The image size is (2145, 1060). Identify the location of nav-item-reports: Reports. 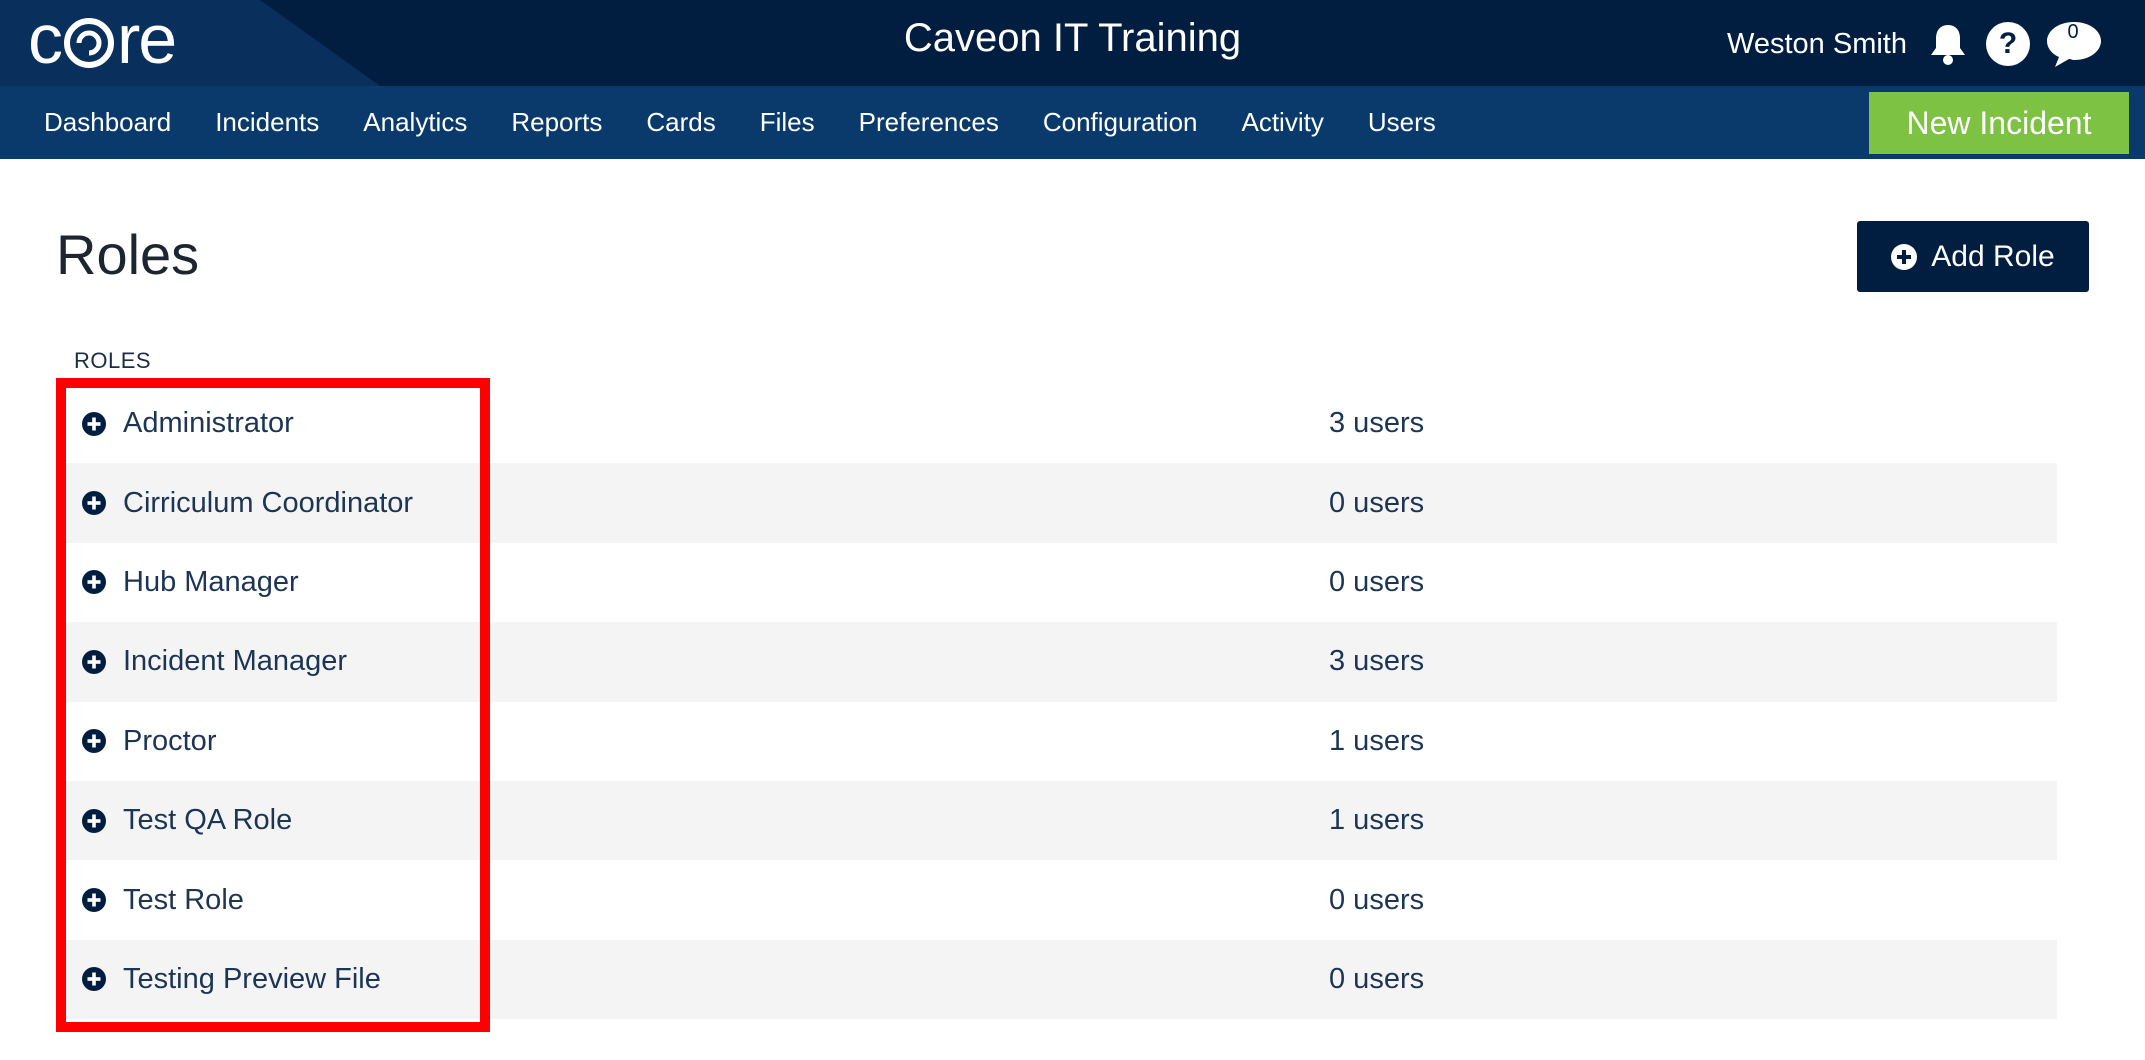
(556, 122).